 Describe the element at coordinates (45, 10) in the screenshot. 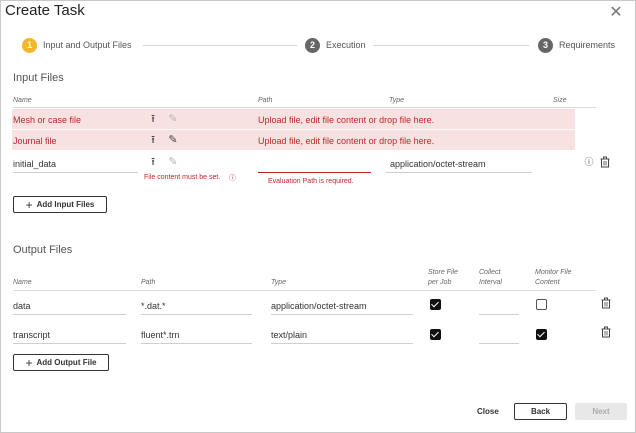

I see `dialog-title: Create Task` at that location.